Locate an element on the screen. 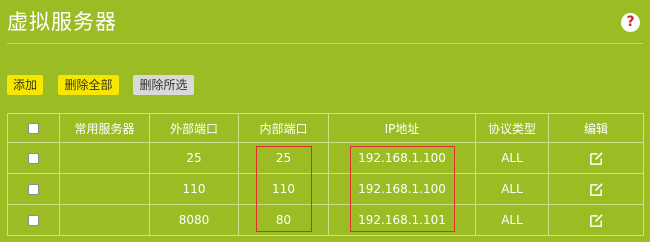 The image size is (650, 242). cell-internal-port: 80 is located at coordinates (283, 220).